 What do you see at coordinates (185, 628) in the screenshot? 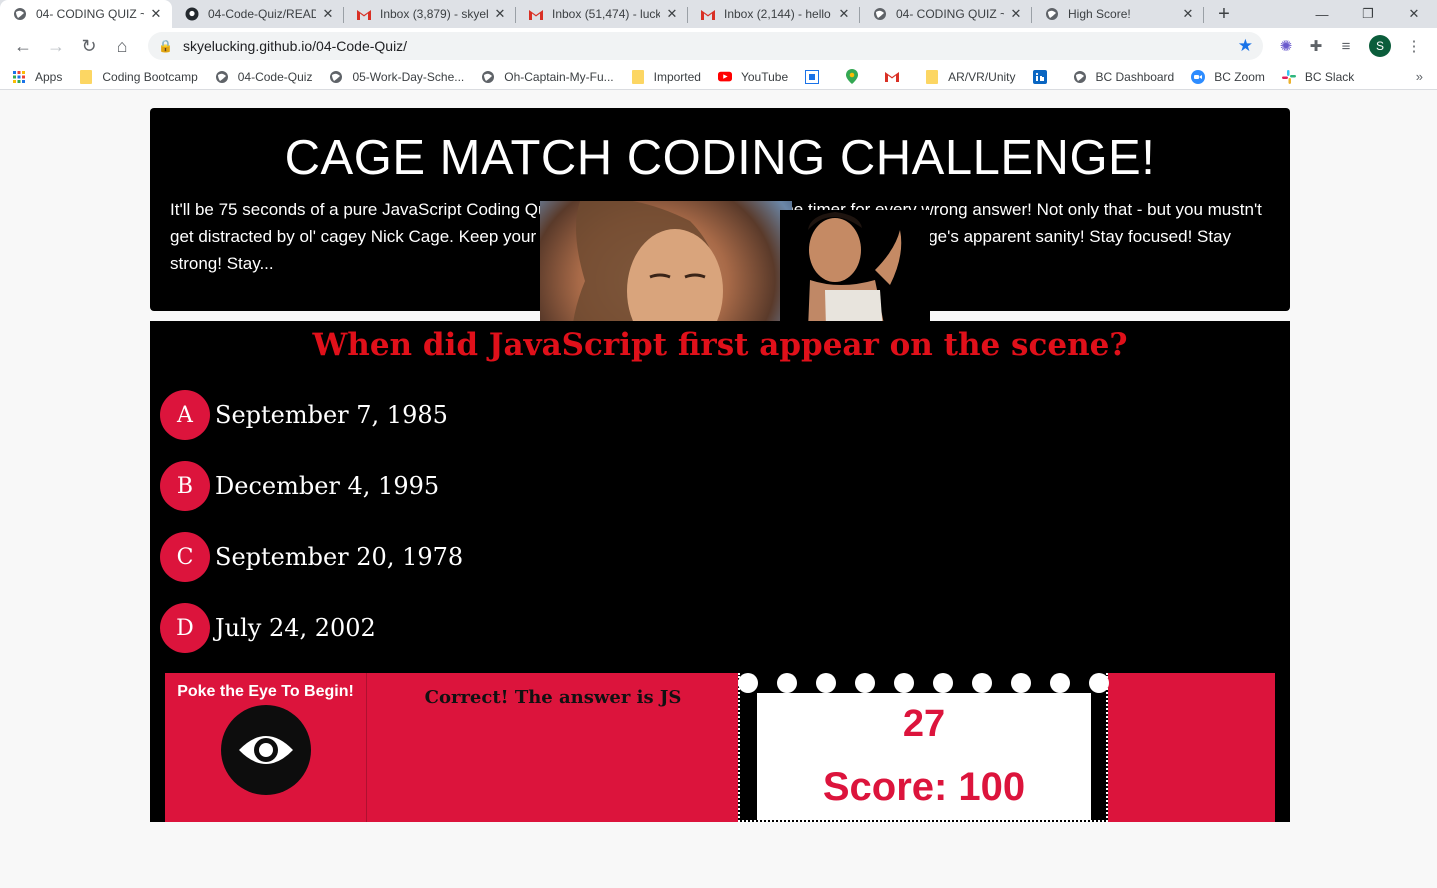
I see `answer-letter: D` at bounding box center [185, 628].